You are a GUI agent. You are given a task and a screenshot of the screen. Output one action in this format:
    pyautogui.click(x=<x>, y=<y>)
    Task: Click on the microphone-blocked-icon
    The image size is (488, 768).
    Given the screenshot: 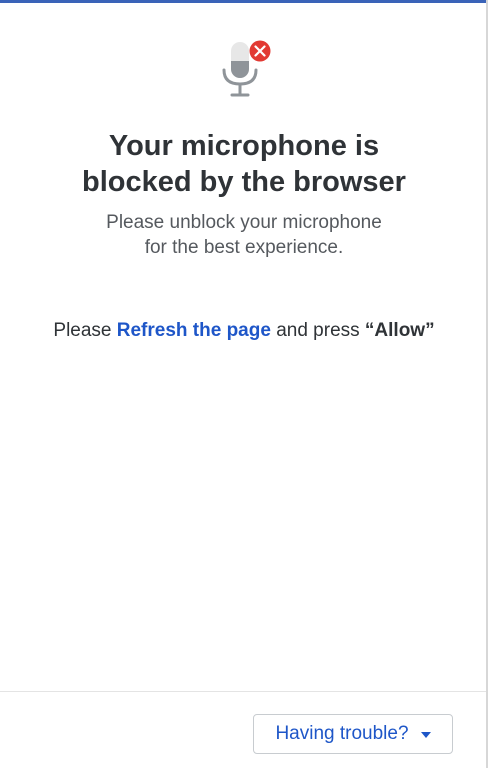 What is the action you would take?
    pyautogui.click(x=245, y=70)
    